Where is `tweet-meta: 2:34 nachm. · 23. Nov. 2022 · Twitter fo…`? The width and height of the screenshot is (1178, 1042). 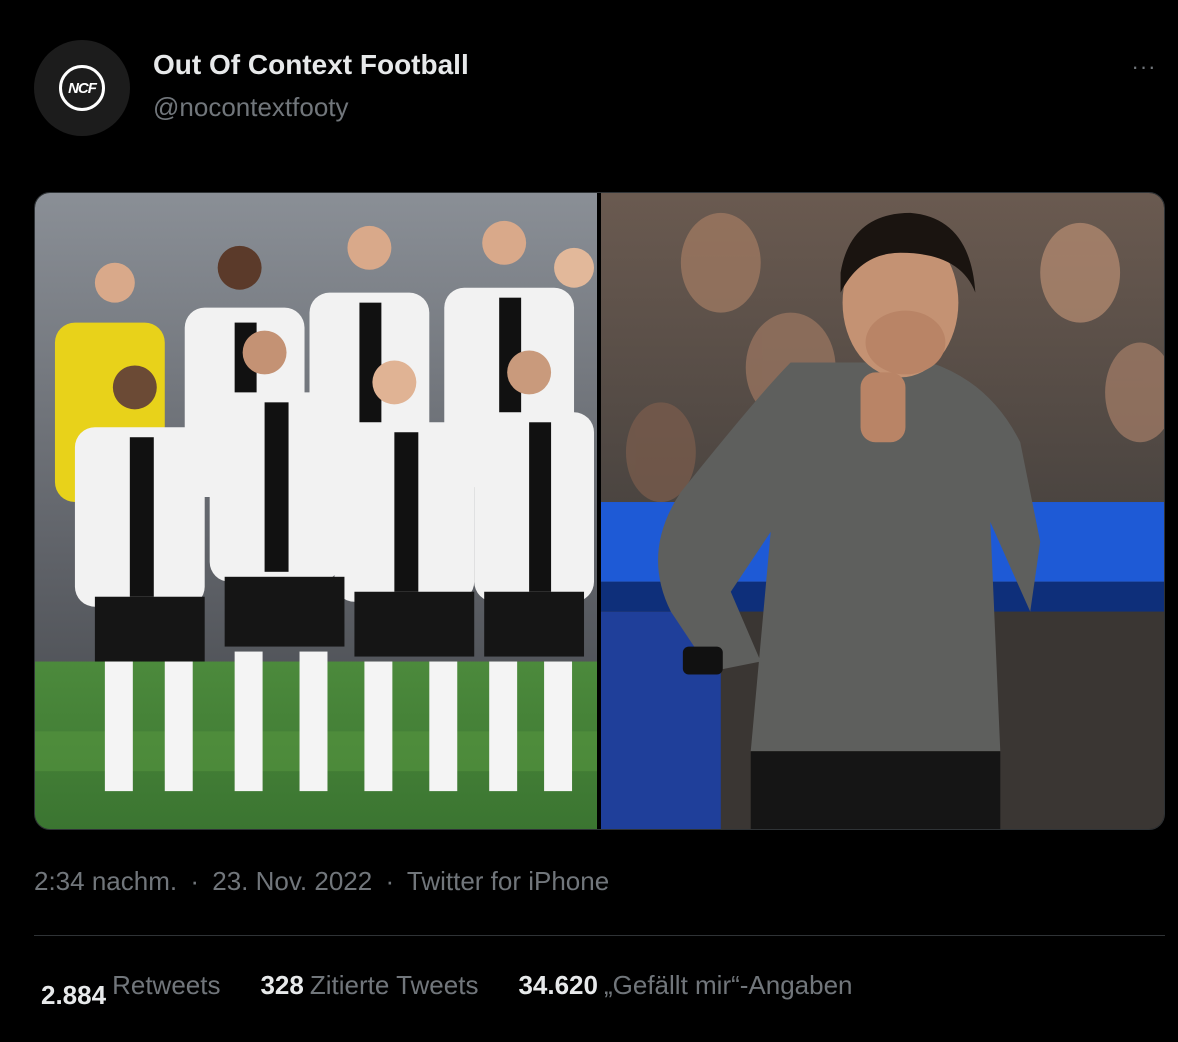
tweet-meta: 2:34 nachm. · 23. Nov. 2022 · Twitter fo… is located at coordinates (321, 881).